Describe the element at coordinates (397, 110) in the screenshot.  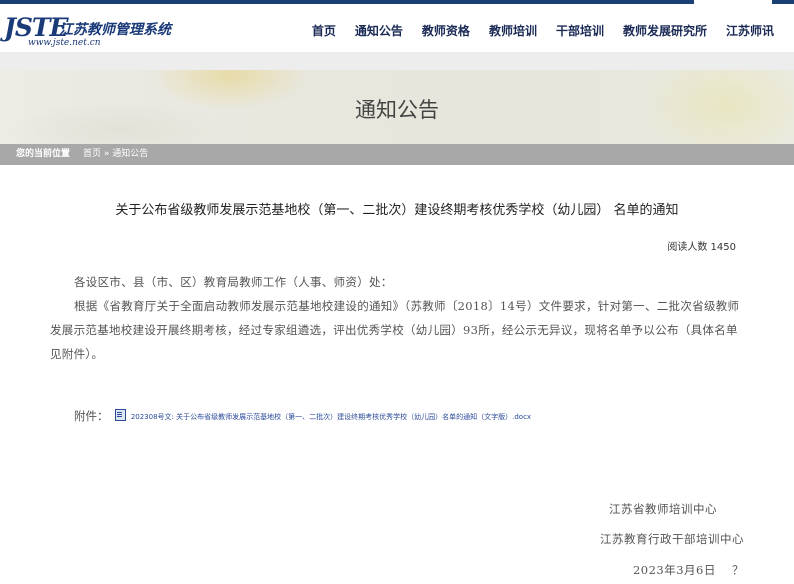
I see `banner-title: 通知公告` at that location.